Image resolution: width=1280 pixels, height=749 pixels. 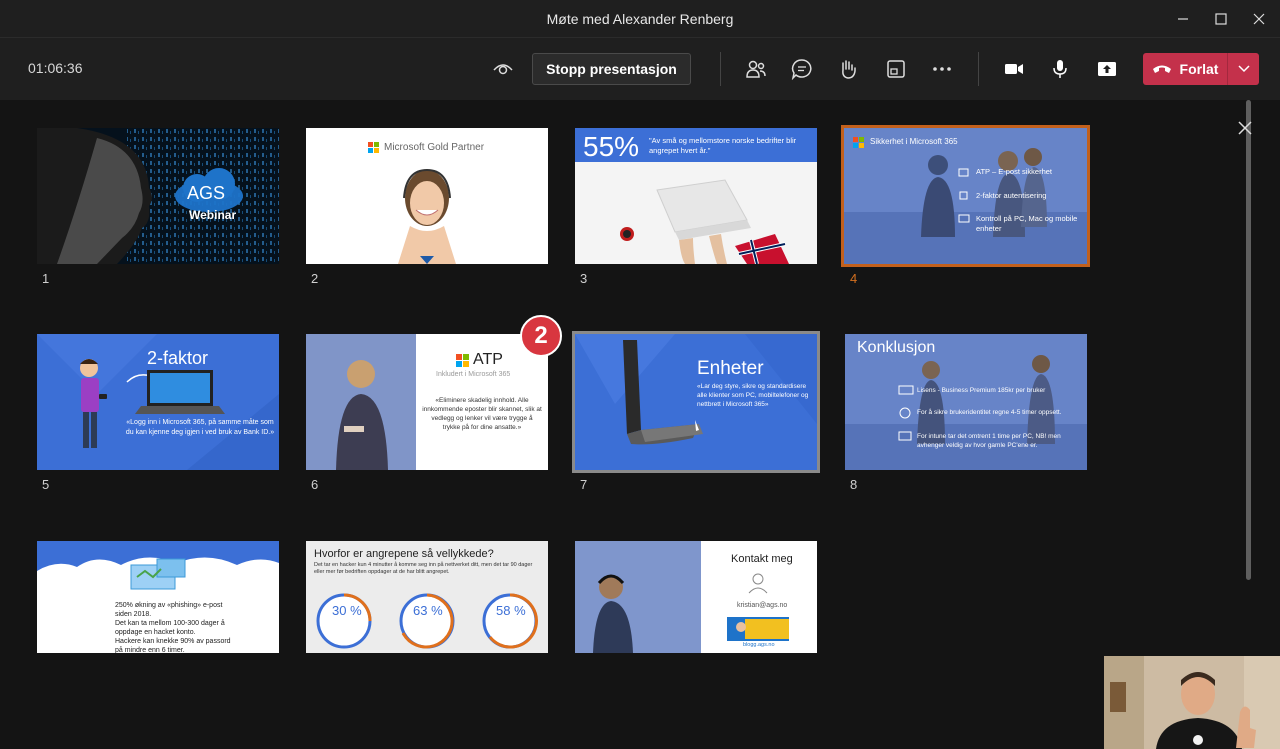 What do you see at coordinates (854, 484) in the screenshot?
I see `slide-number-8: 8` at bounding box center [854, 484].